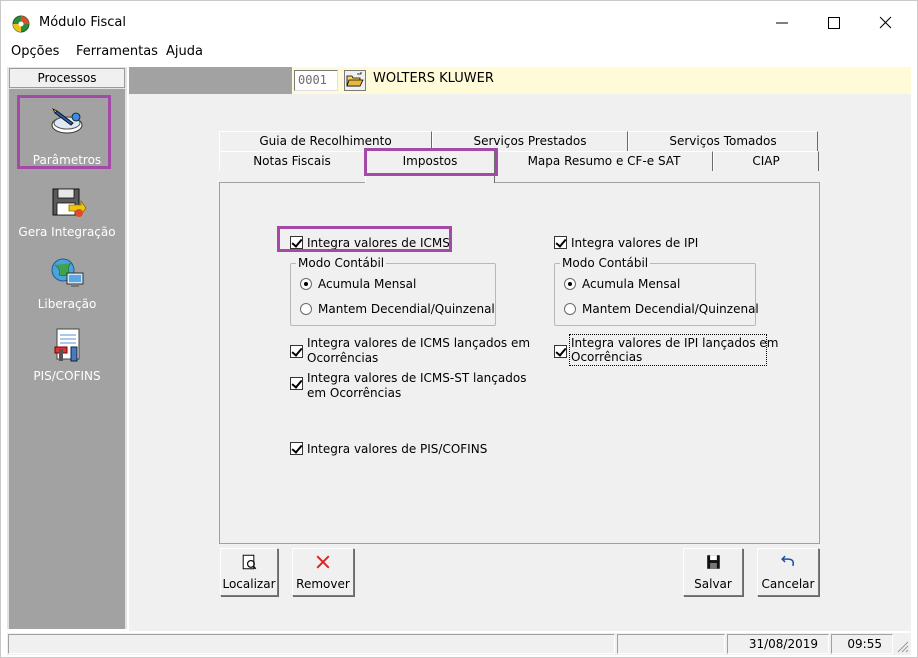 This screenshot has width=918, height=658. I want to click on ipi-modo-contabil-group, so click(655, 294).